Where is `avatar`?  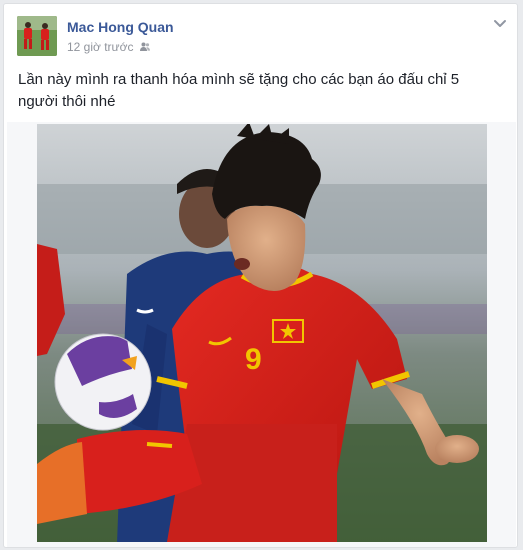
avatar is located at coordinates (37, 36).